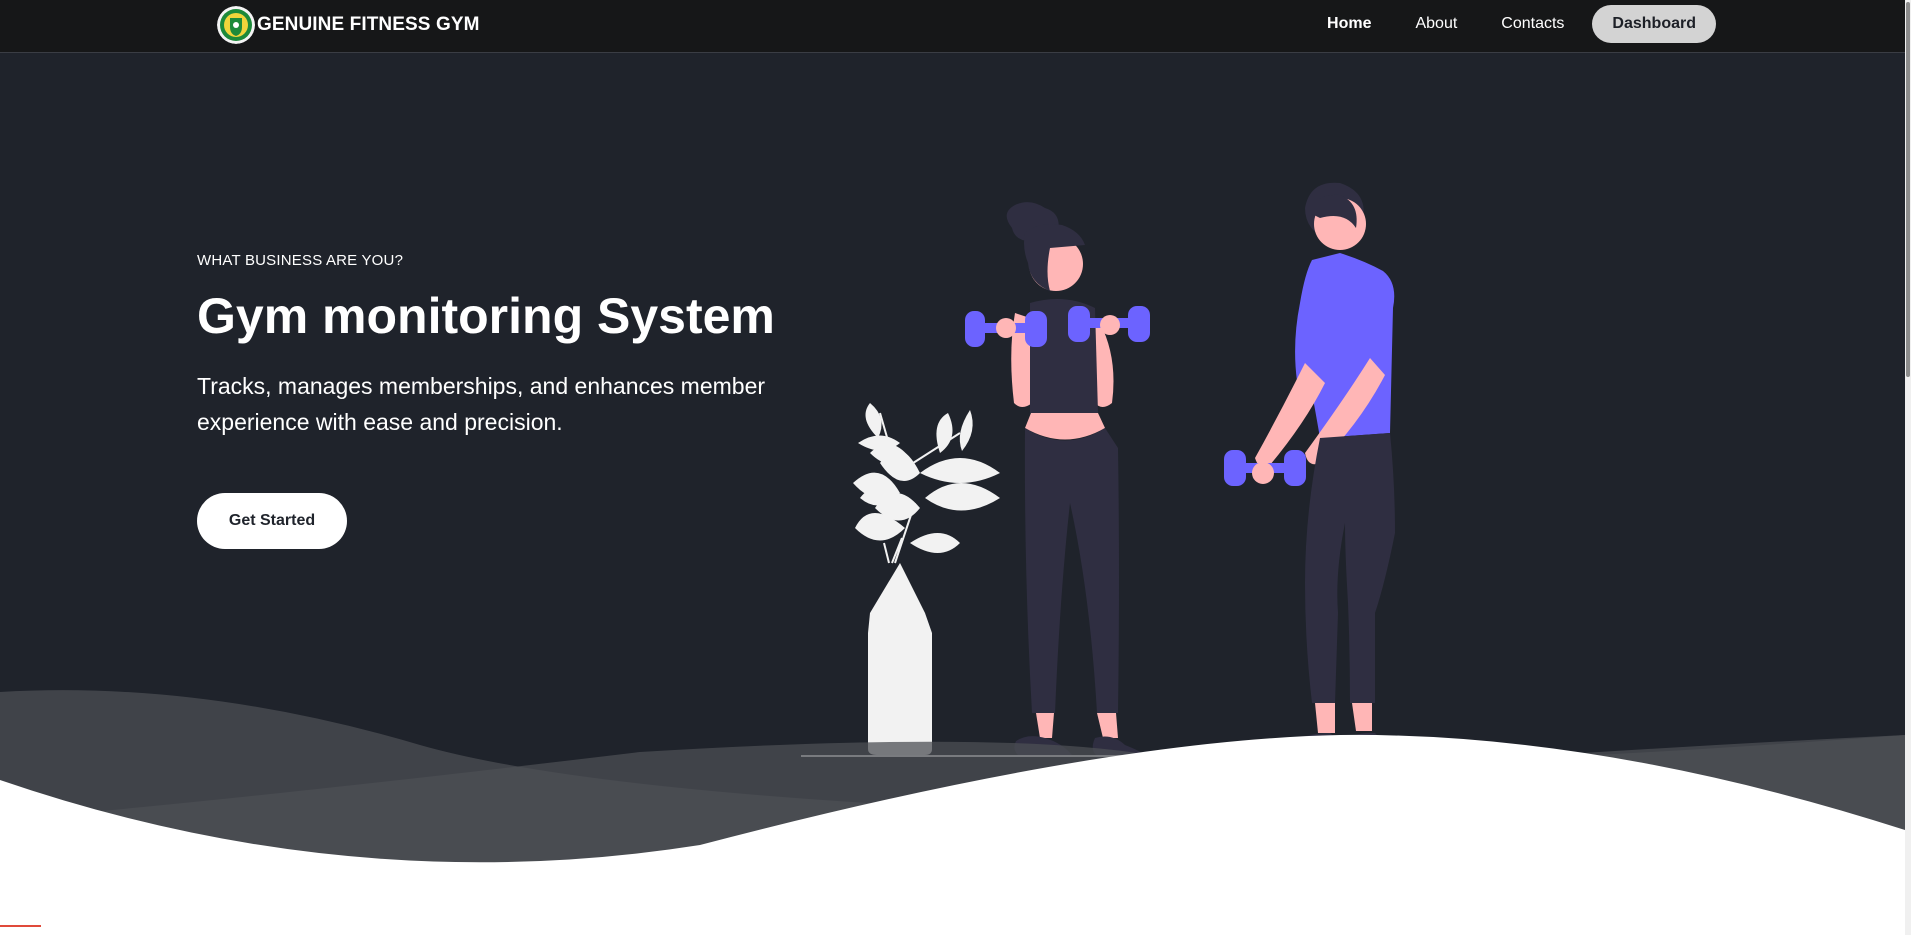 This screenshot has width=1911, height=935. Describe the element at coordinates (1654, 24) in the screenshot. I see `dashboard-button: Dashboard` at that location.